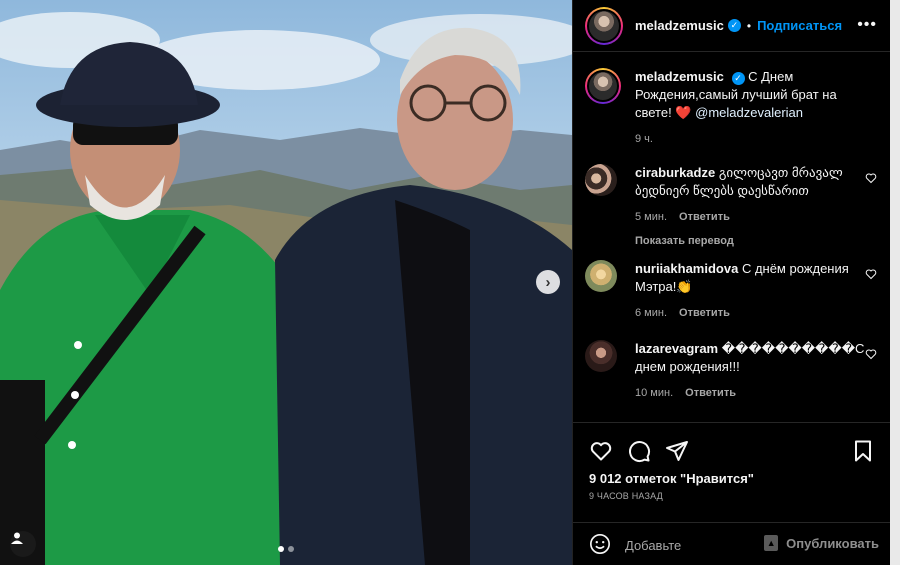  I want to click on publish-button: Опубликовать, so click(832, 543).